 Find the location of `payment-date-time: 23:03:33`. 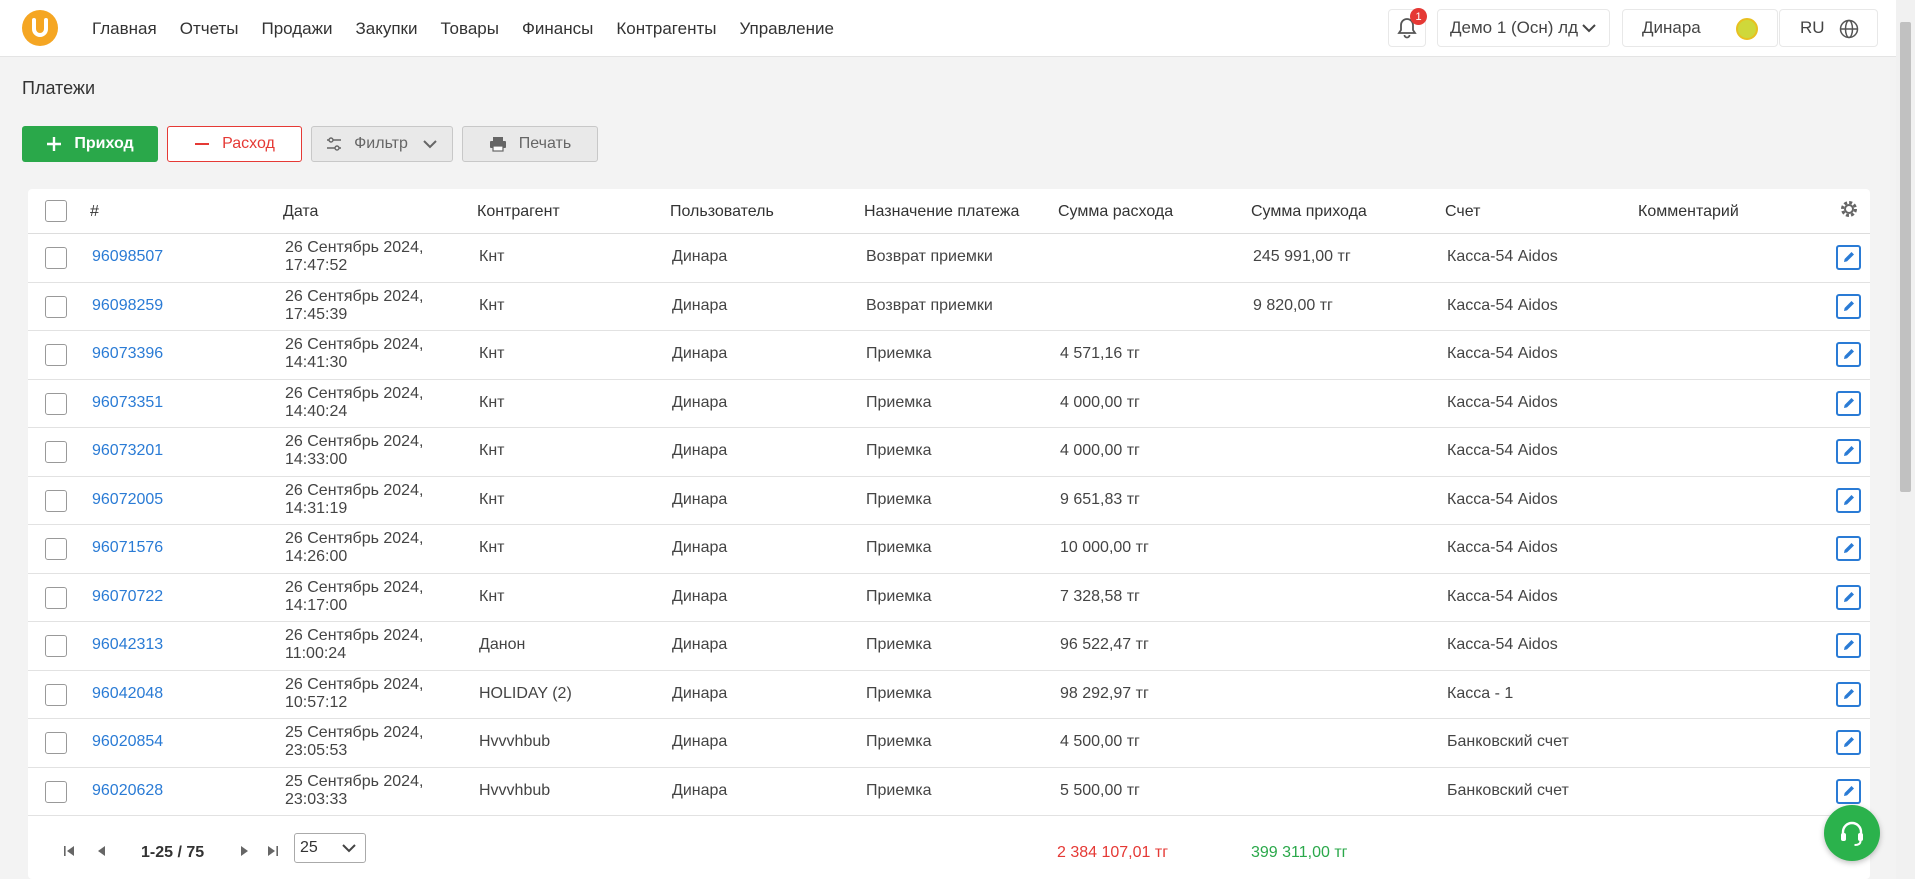

payment-date-time: 23:03:33 is located at coordinates (316, 799).